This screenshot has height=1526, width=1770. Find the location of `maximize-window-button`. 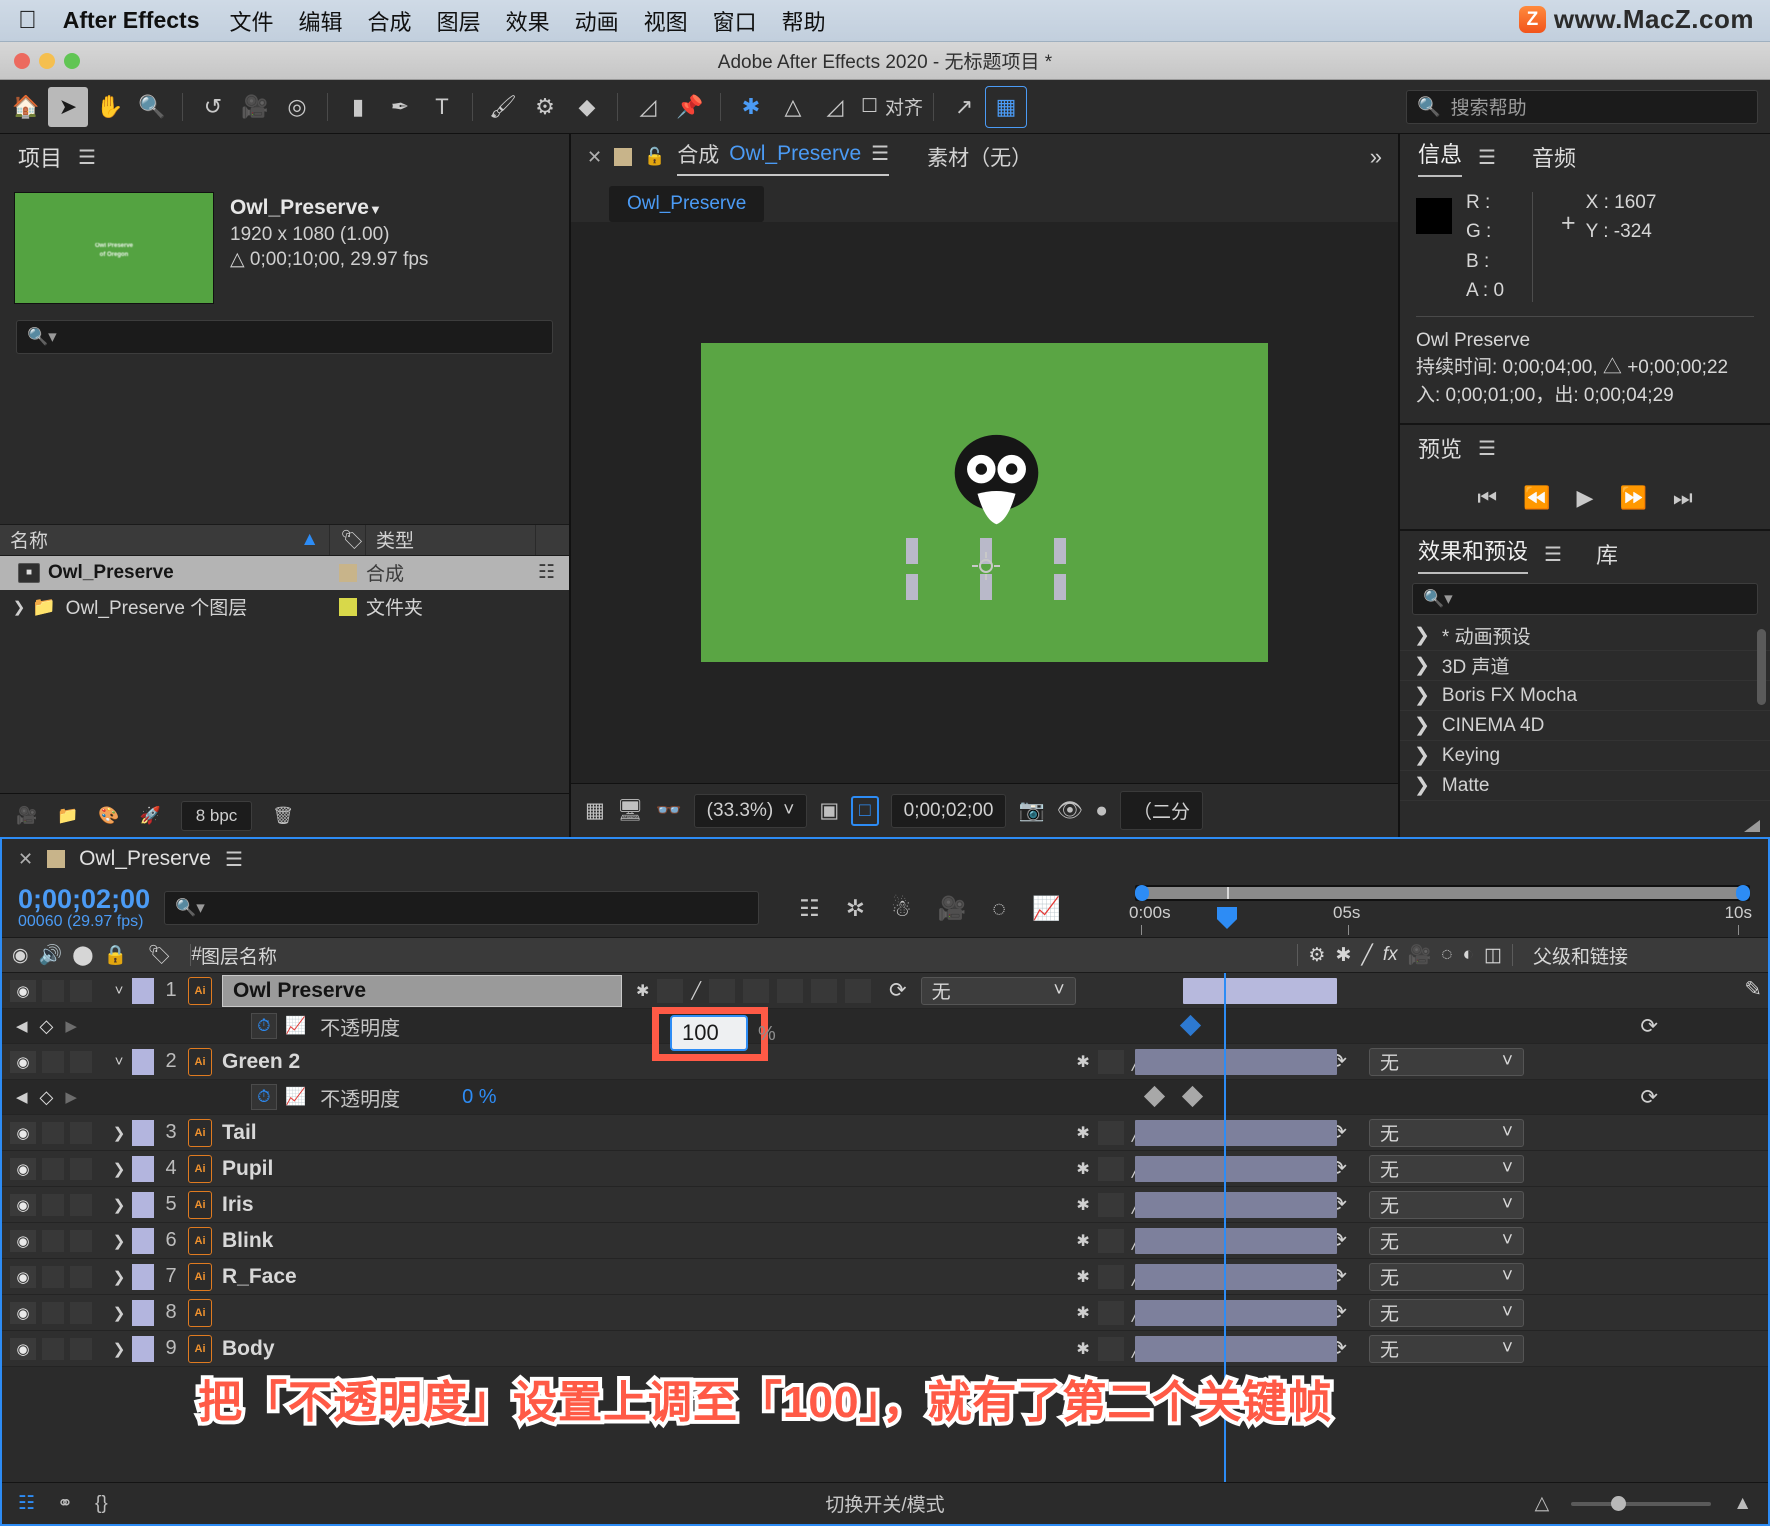

maximize-window-button is located at coordinates (72, 60).